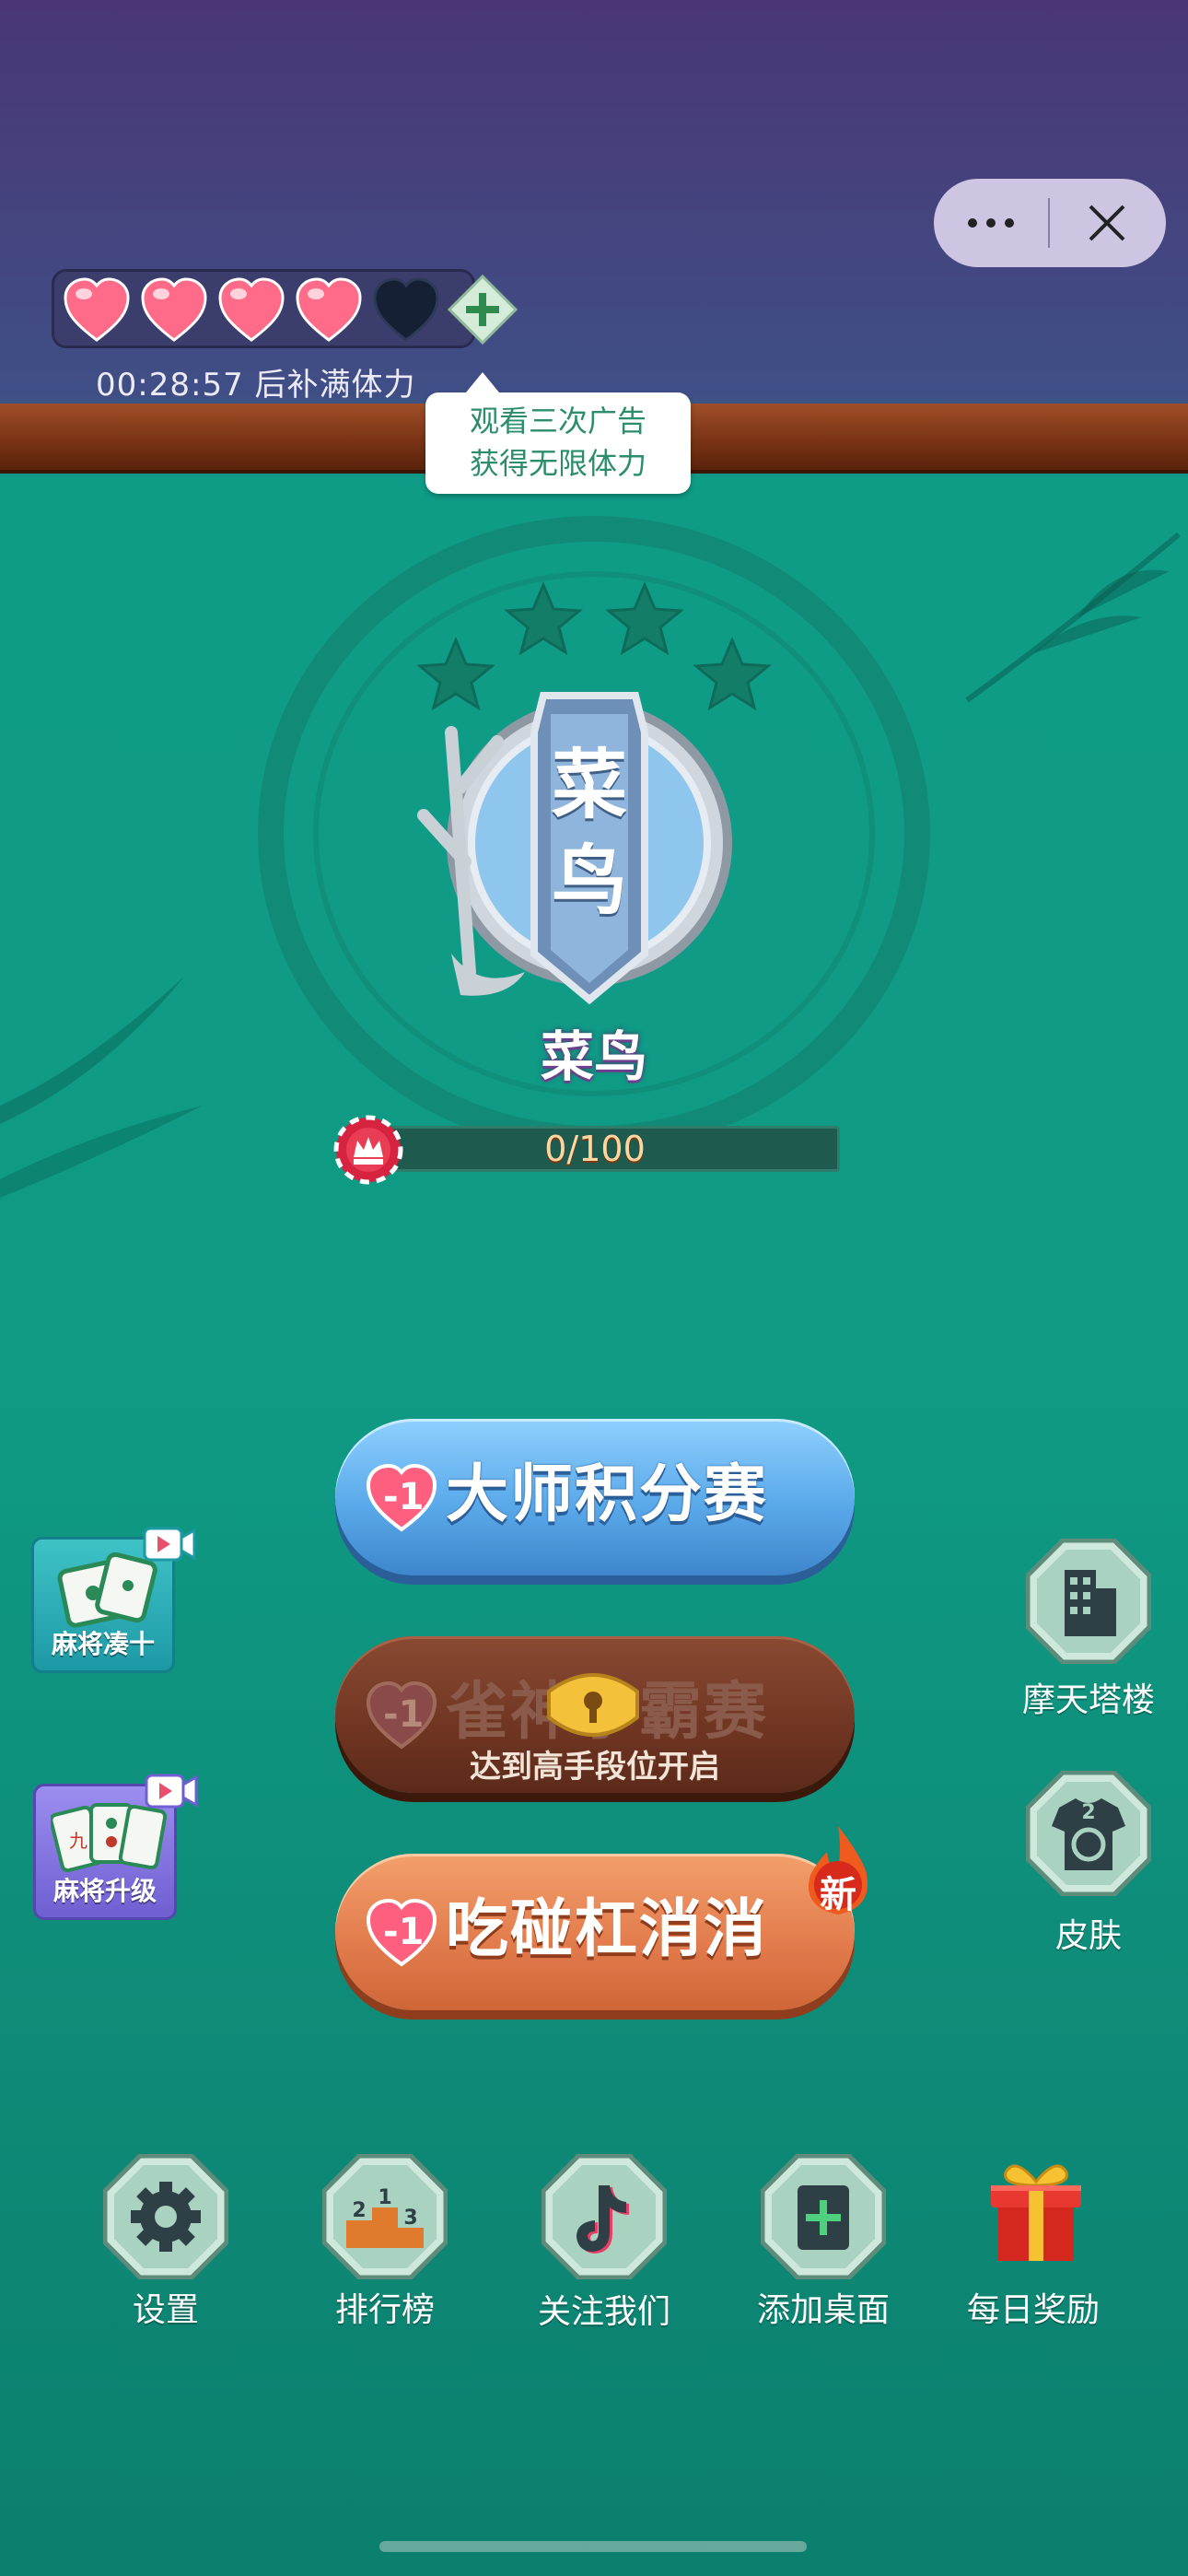  I want to click on nav-leaderboard-label: 排行榜, so click(385, 2307).